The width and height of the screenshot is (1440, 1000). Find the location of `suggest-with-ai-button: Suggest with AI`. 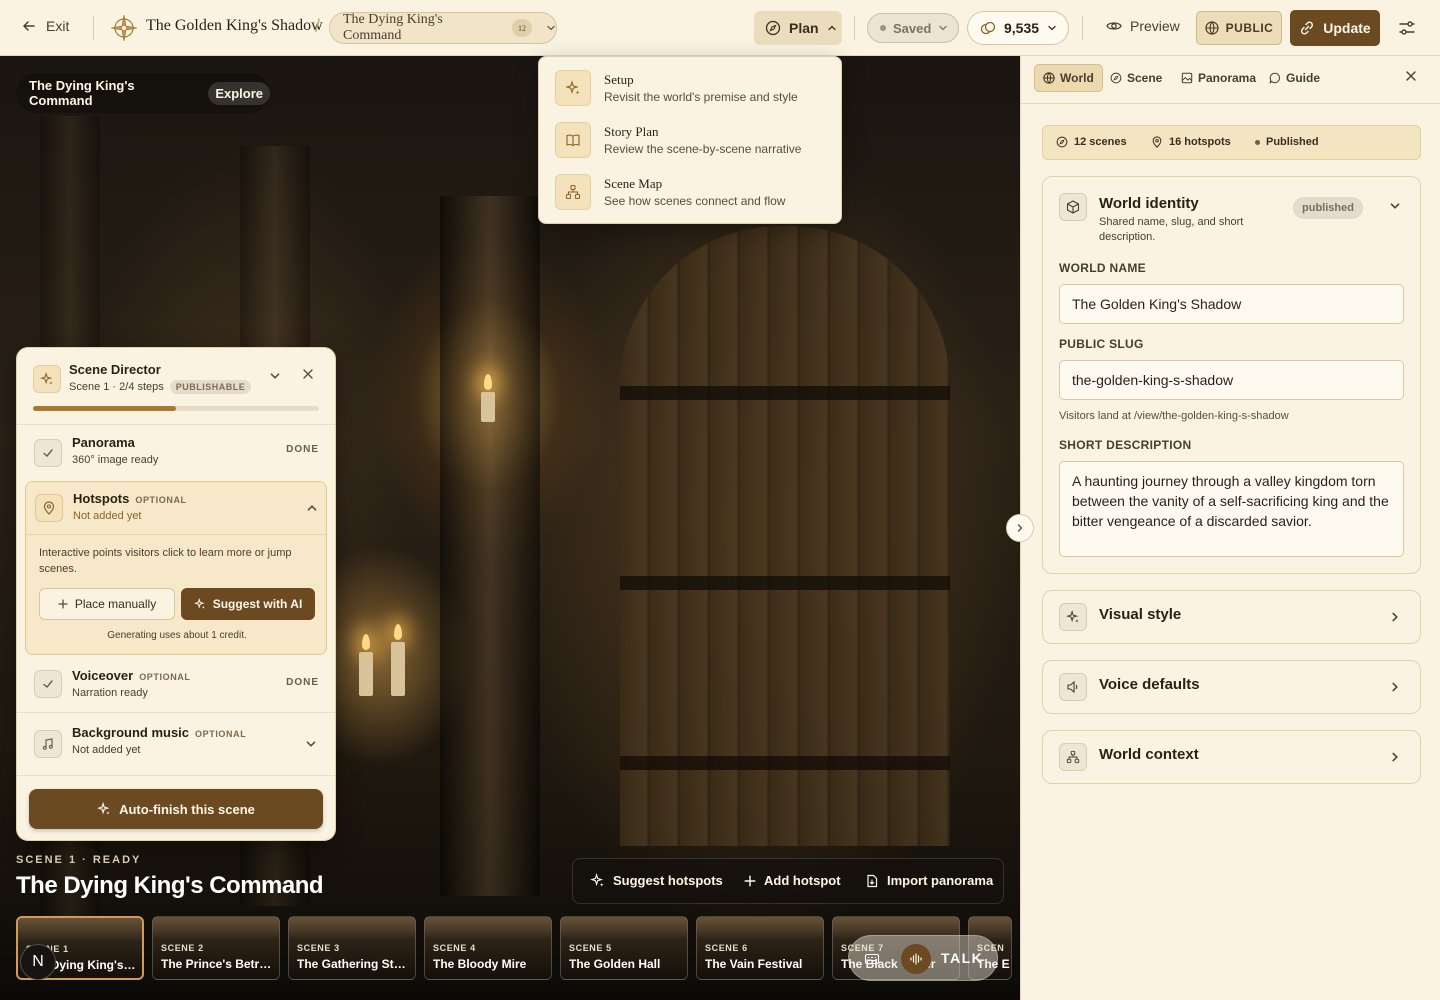

suggest-with-ai-button: Suggest with AI is located at coordinates (248, 604).